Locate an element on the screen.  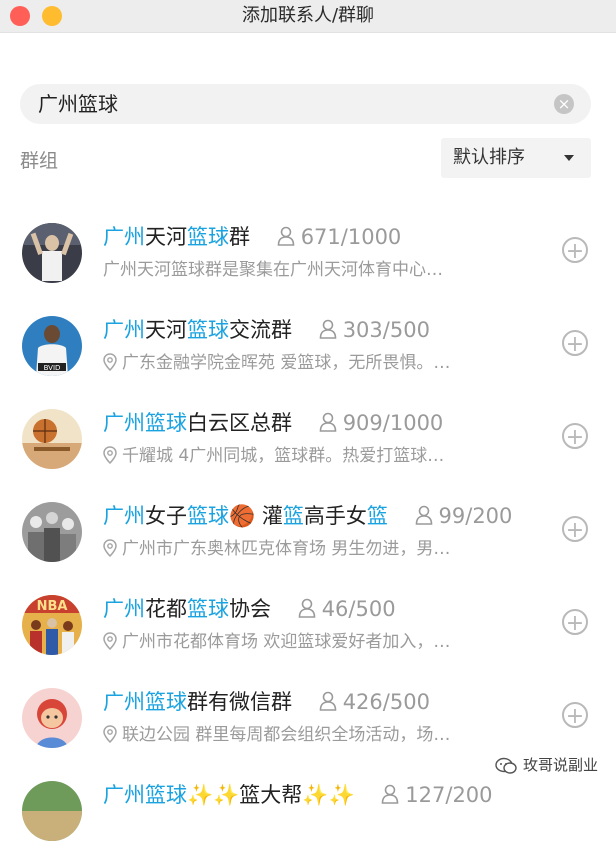
member-count: 46/500 is located at coordinates (358, 609).